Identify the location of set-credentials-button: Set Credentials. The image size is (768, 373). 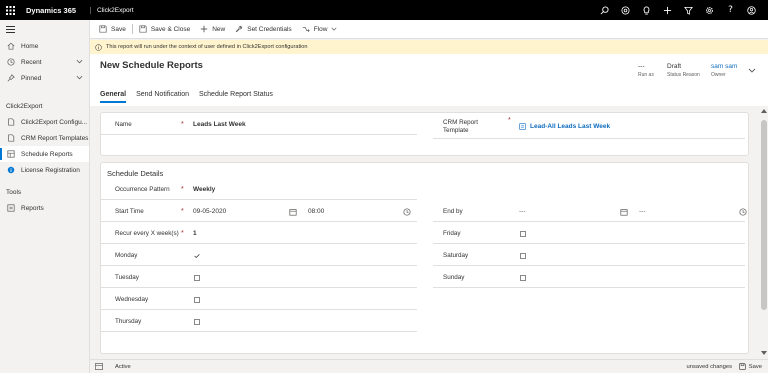
(263, 29).